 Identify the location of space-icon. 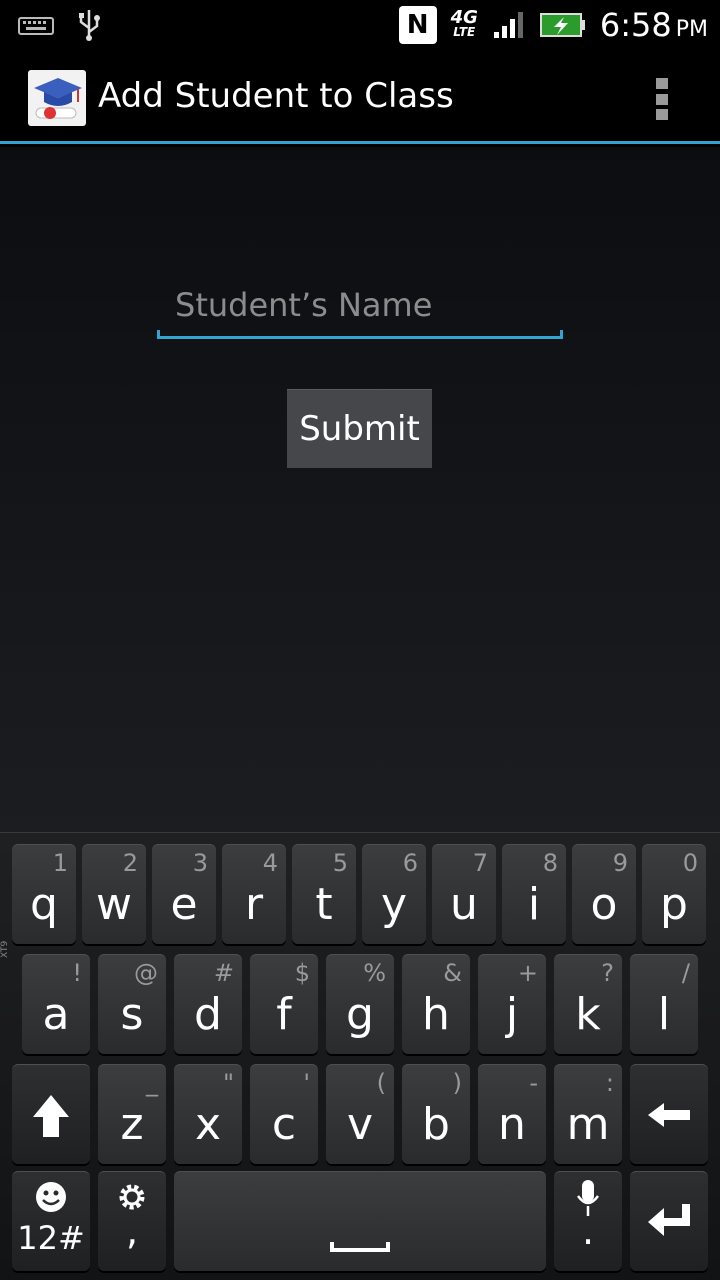
(360, 1247).